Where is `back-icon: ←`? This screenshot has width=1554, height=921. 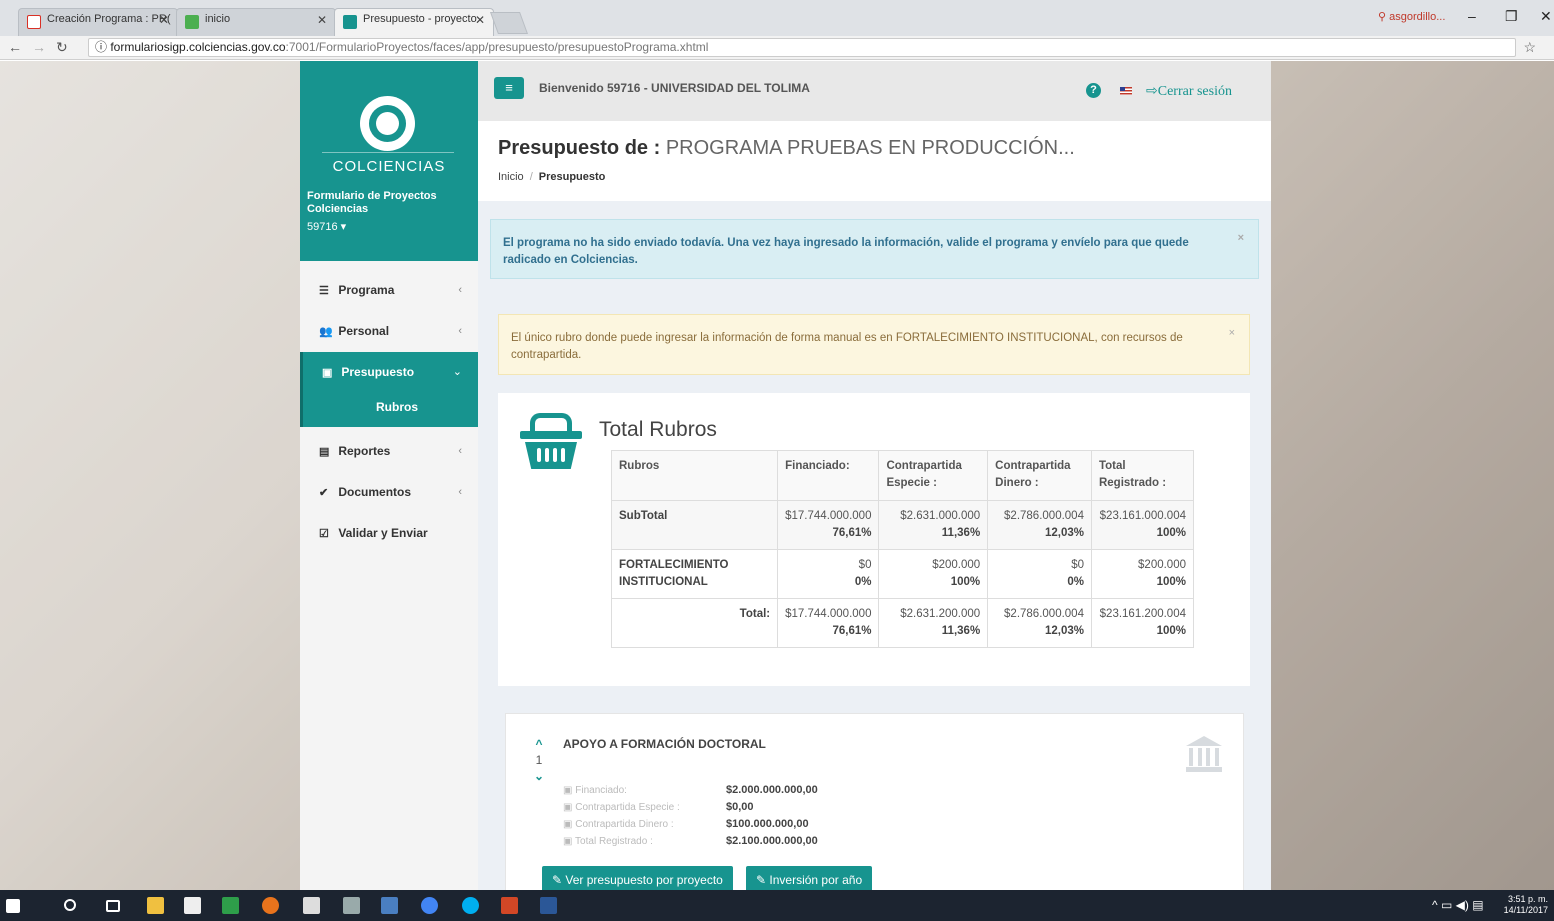 back-icon: ← is located at coordinates (15, 47).